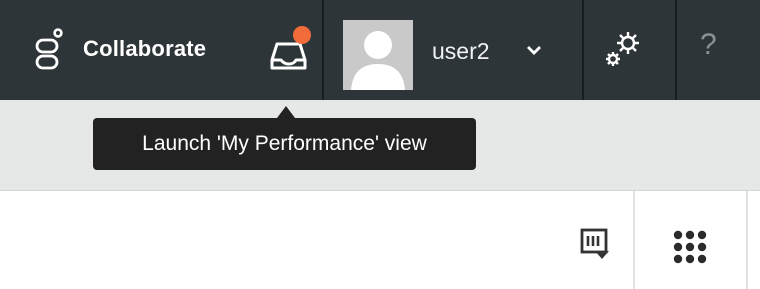  What do you see at coordinates (378, 60) in the screenshot?
I see `user-placeholder-icon` at bounding box center [378, 60].